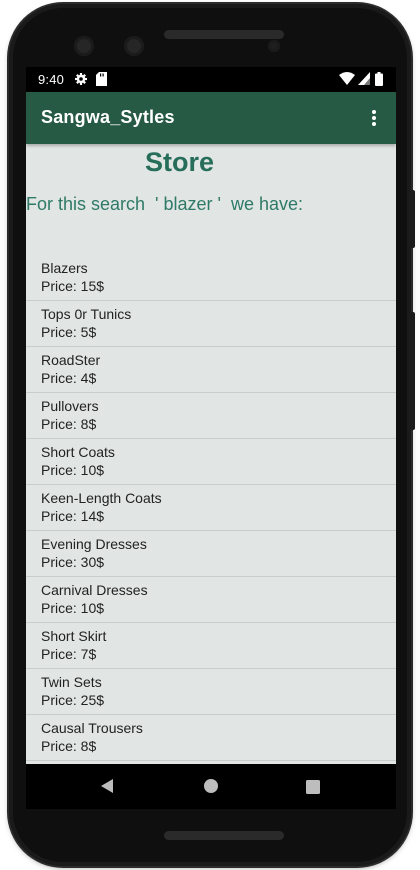 This screenshot has width=420, height=870. What do you see at coordinates (211, 600) in the screenshot?
I see `product-item: Carnival Dresses Price: 10$` at bounding box center [211, 600].